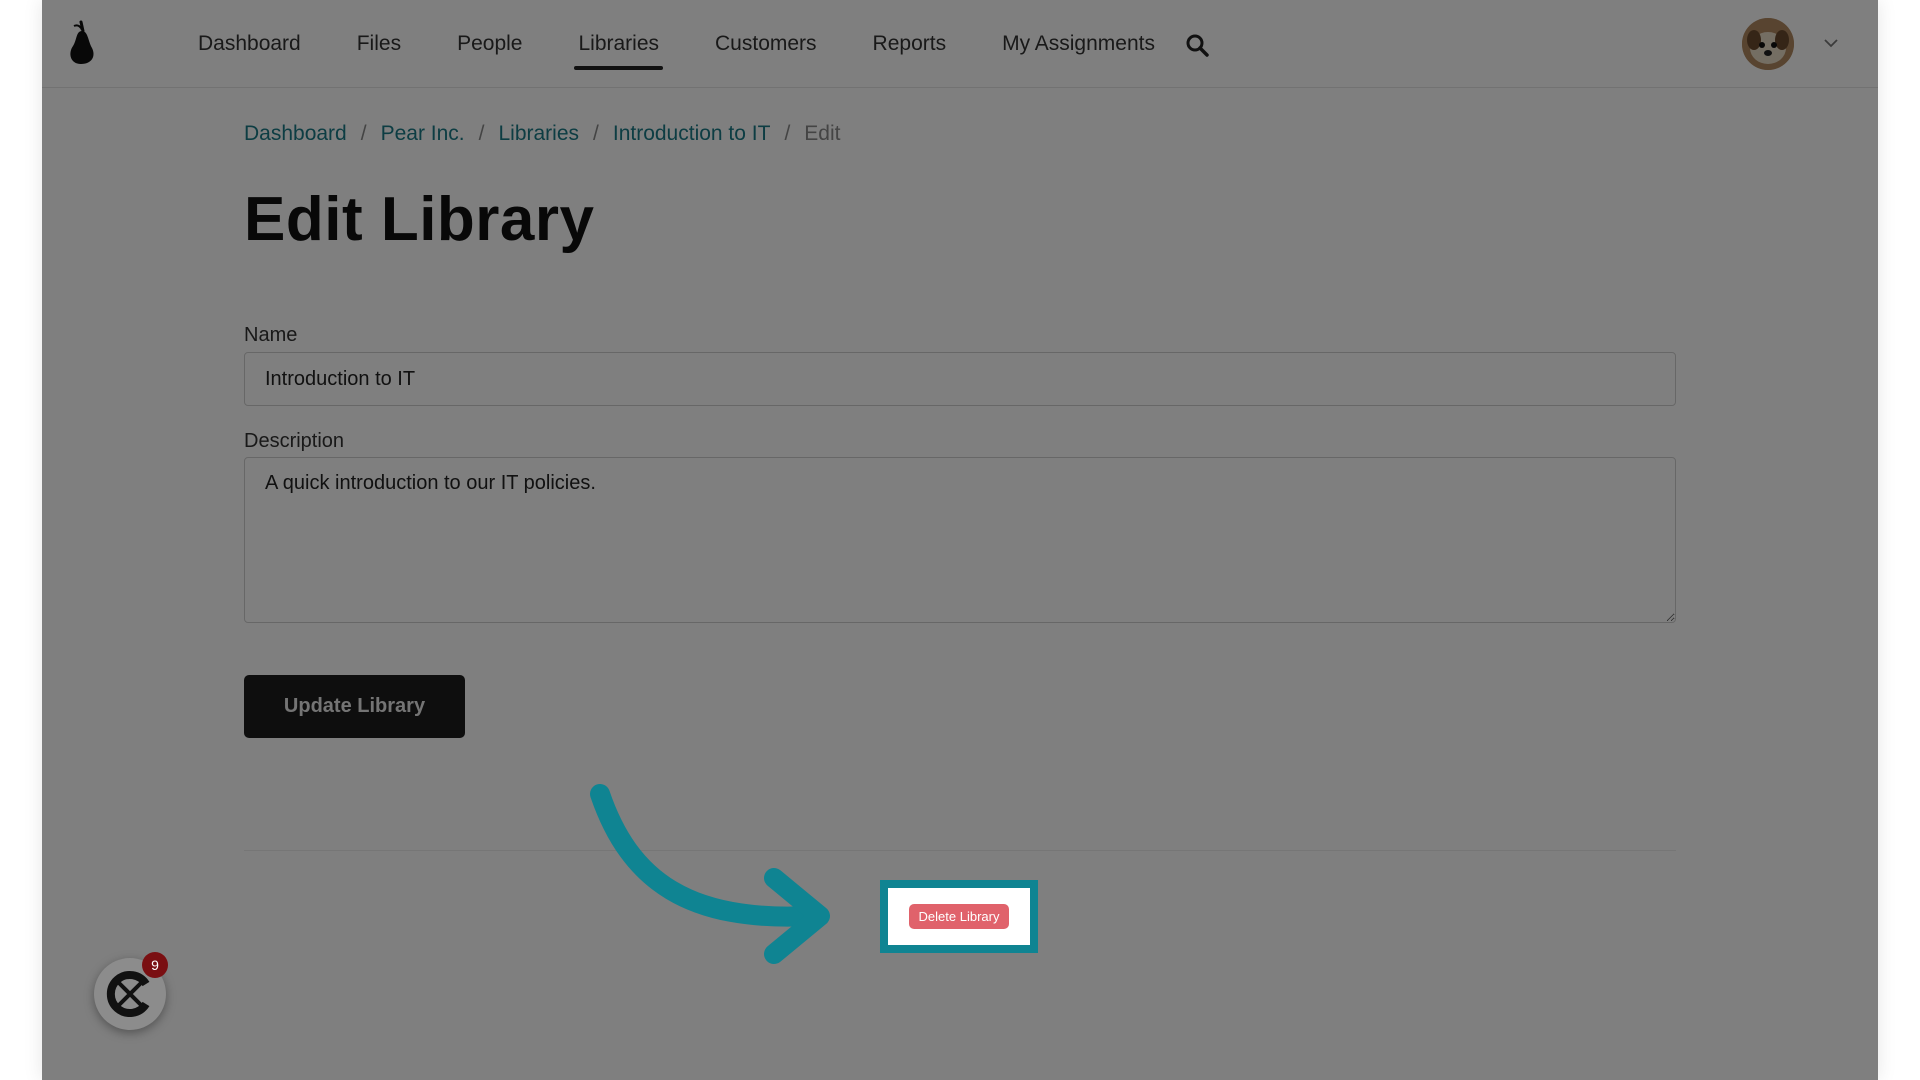 The height and width of the screenshot is (1080, 1920). Describe the element at coordinates (710, 874) in the screenshot. I see `pointer-arrow-icon` at that location.